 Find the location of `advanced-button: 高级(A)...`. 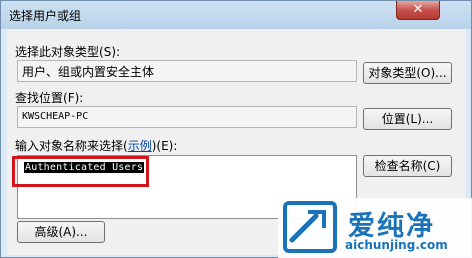

advanced-button: 高级(A)... is located at coordinates (61, 232).